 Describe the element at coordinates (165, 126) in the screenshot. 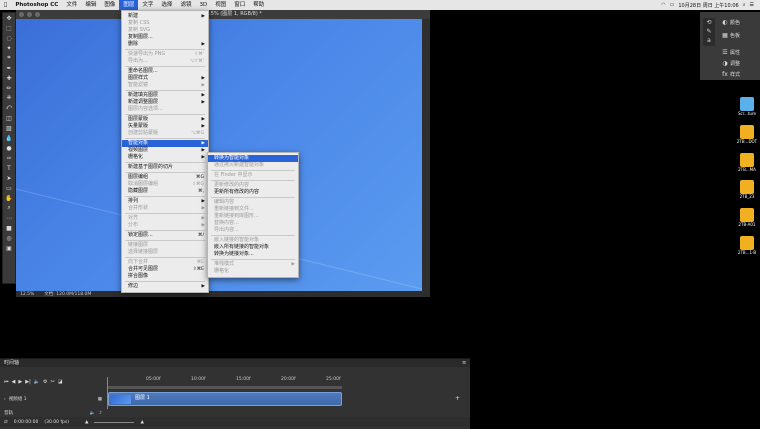

I see `menu-item: 矢量蒙版 ▶` at that location.